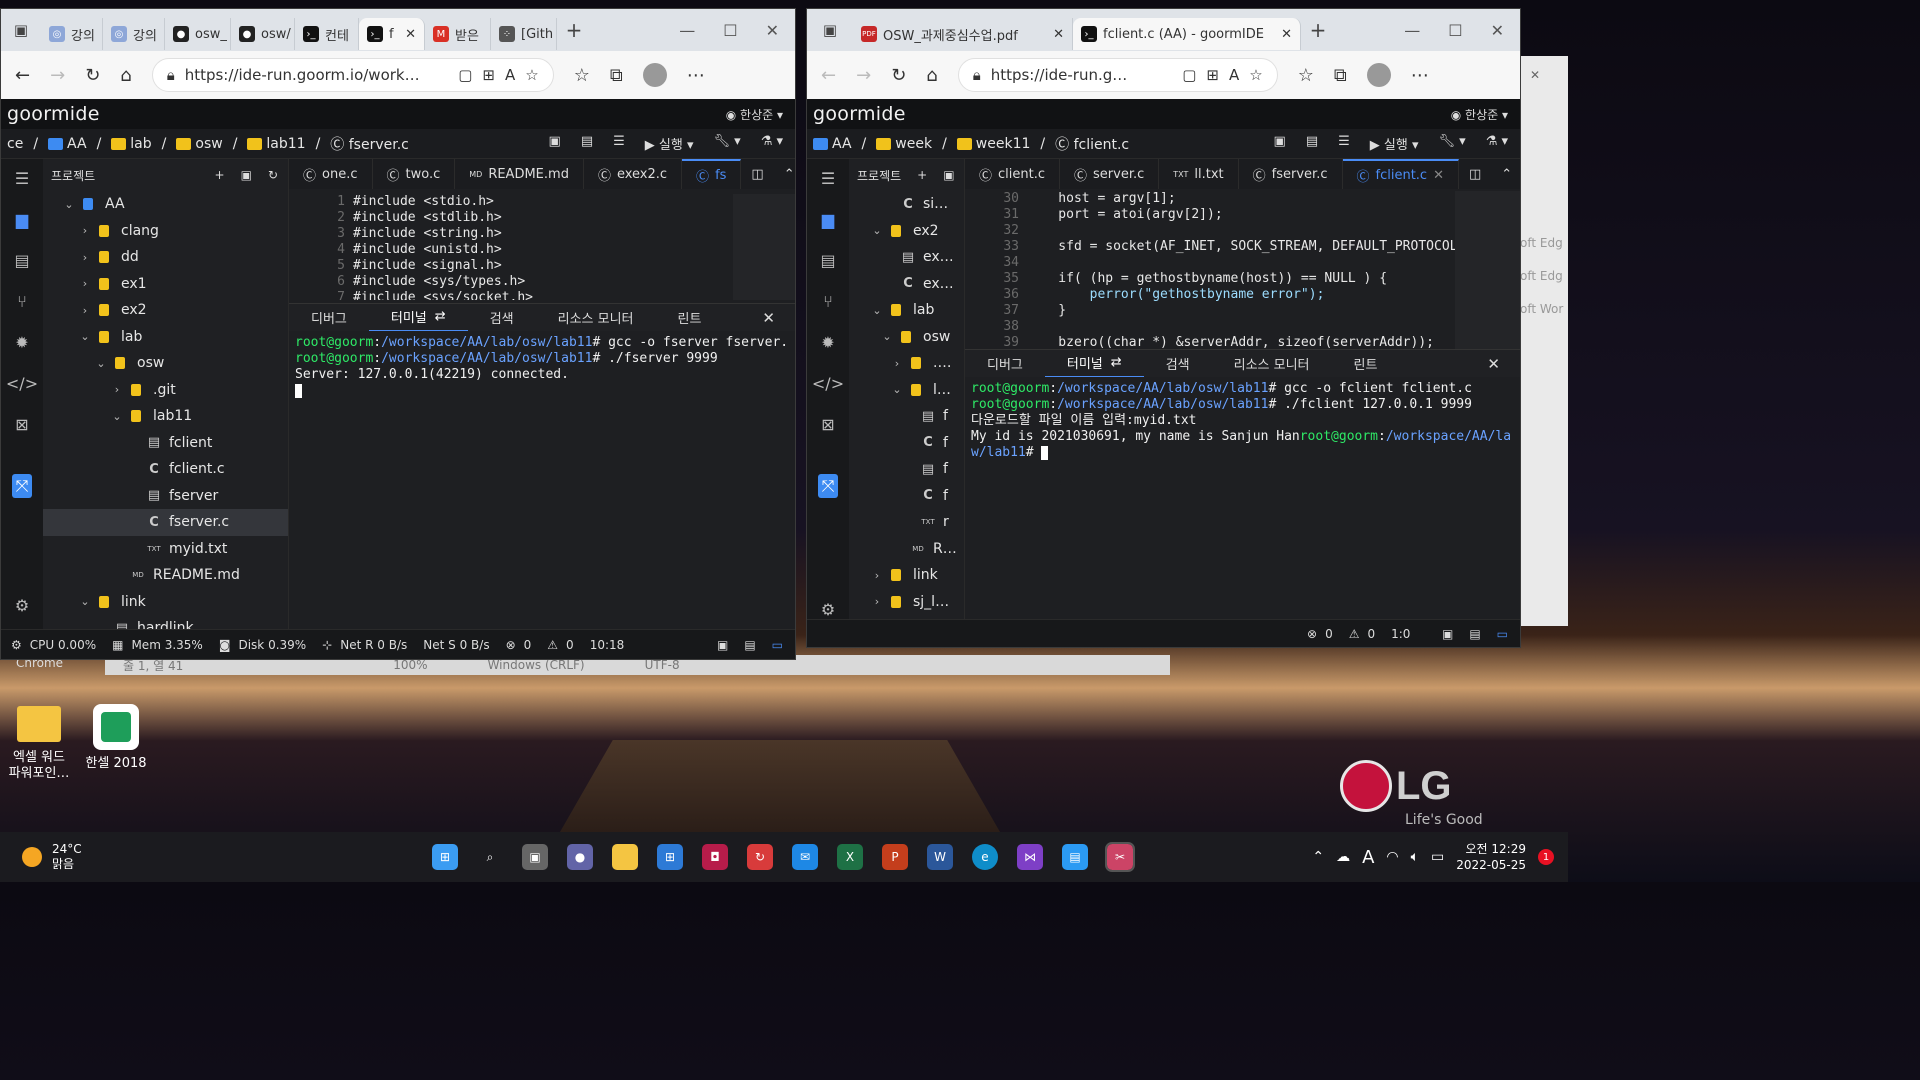 This screenshot has width=1920, height=1080. Describe the element at coordinates (523, 266) in the screenshot. I see `code-line: 5 #include <signal.h>` at that location.